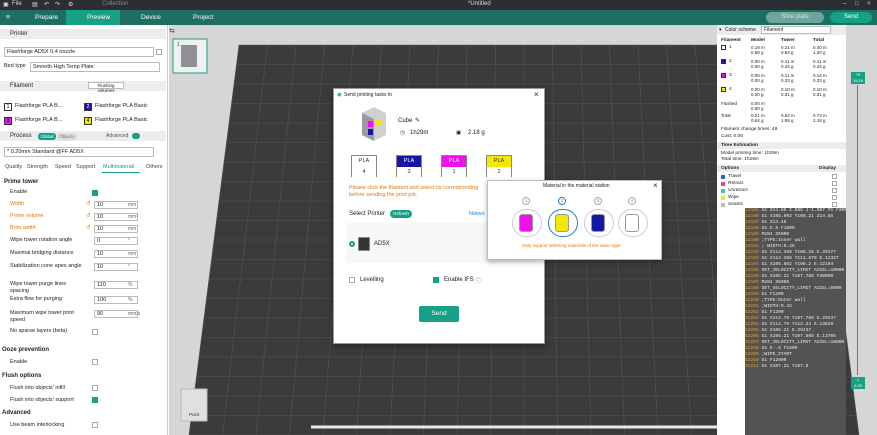 Image resolution: width=877 pixels, height=435 pixels. Describe the element at coordinates (869, 4) in the screenshot. I see `close-window-icon: ×` at that location.